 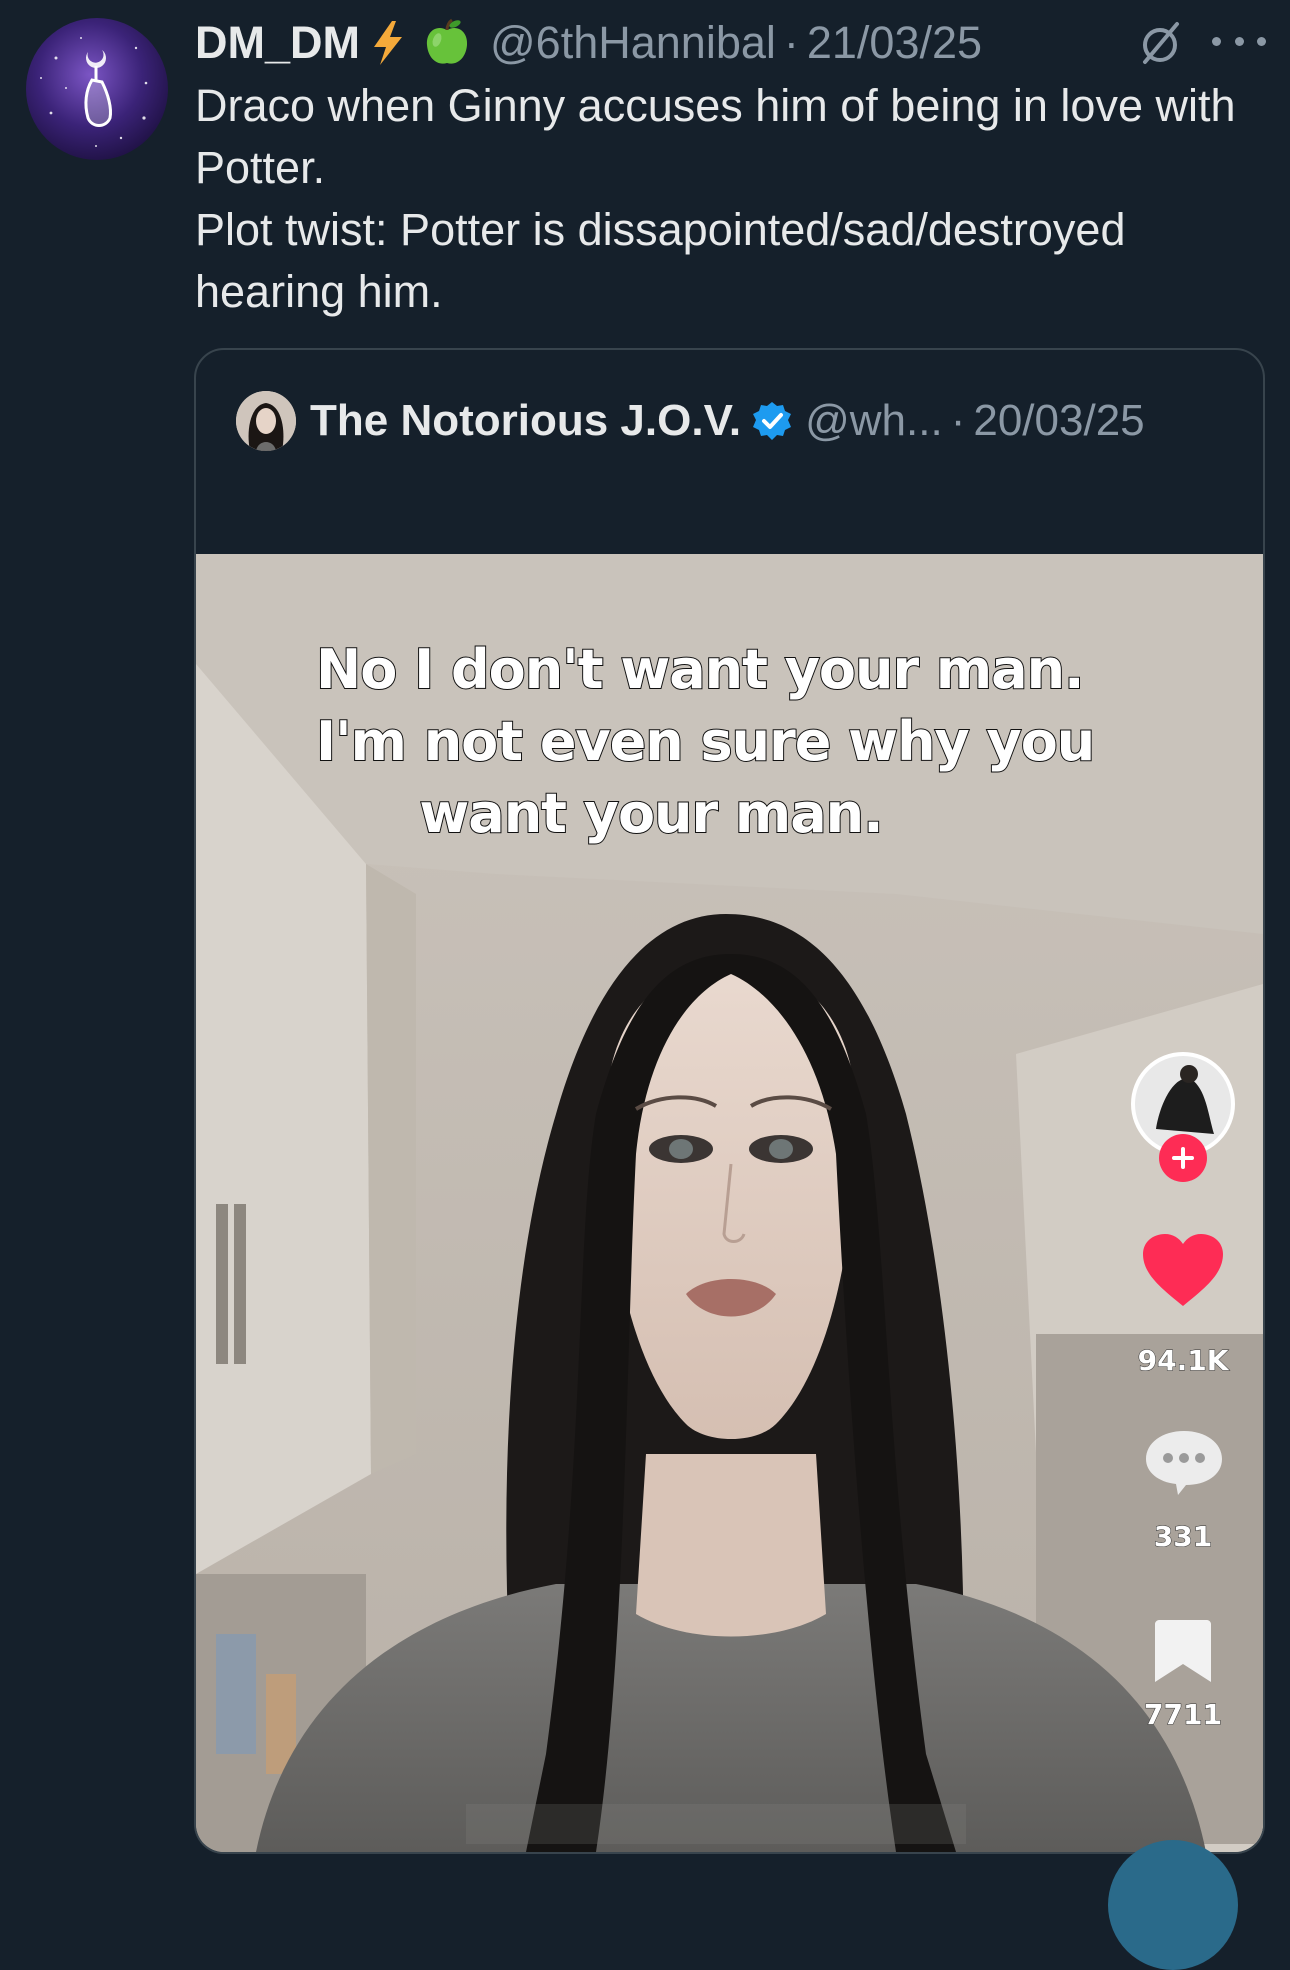 What do you see at coordinates (633, 43) in the screenshot?
I see `author-handle: @6thHannibal` at bounding box center [633, 43].